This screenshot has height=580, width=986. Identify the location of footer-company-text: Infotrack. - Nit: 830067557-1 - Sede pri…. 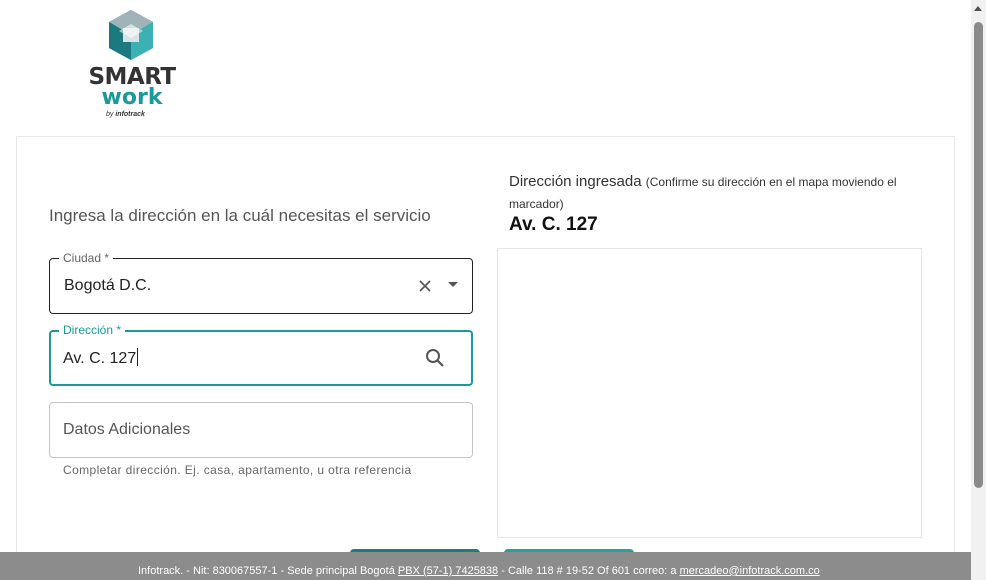
(268, 571).